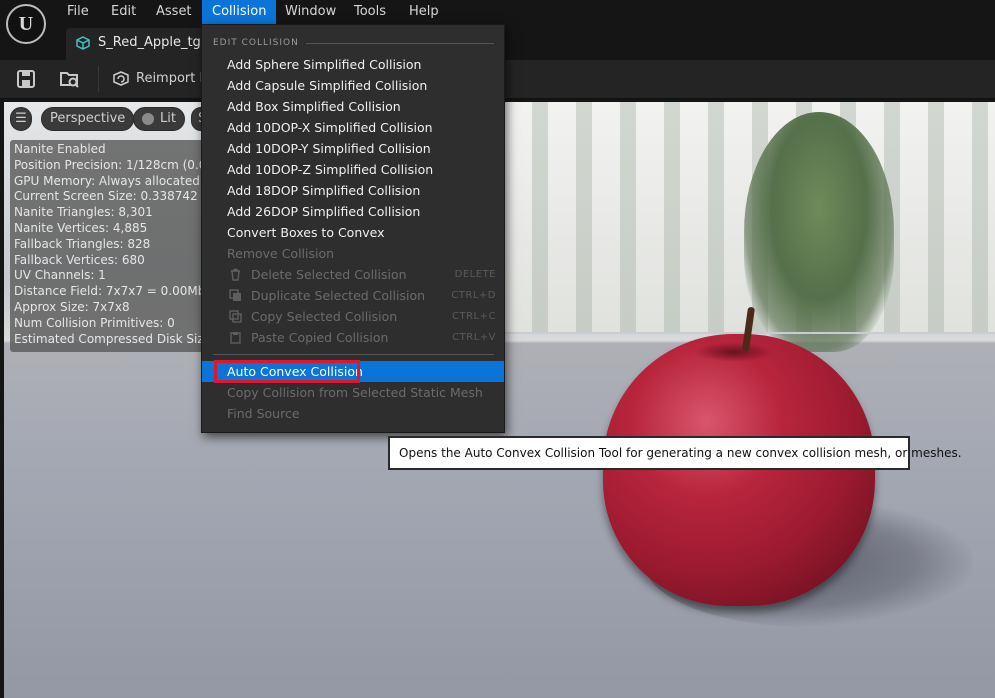 The height and width of the screenshot is (698, 995). I want to click on copy-selected-collision: Copy Selected Collision CTRL+C, so click(353, 316).